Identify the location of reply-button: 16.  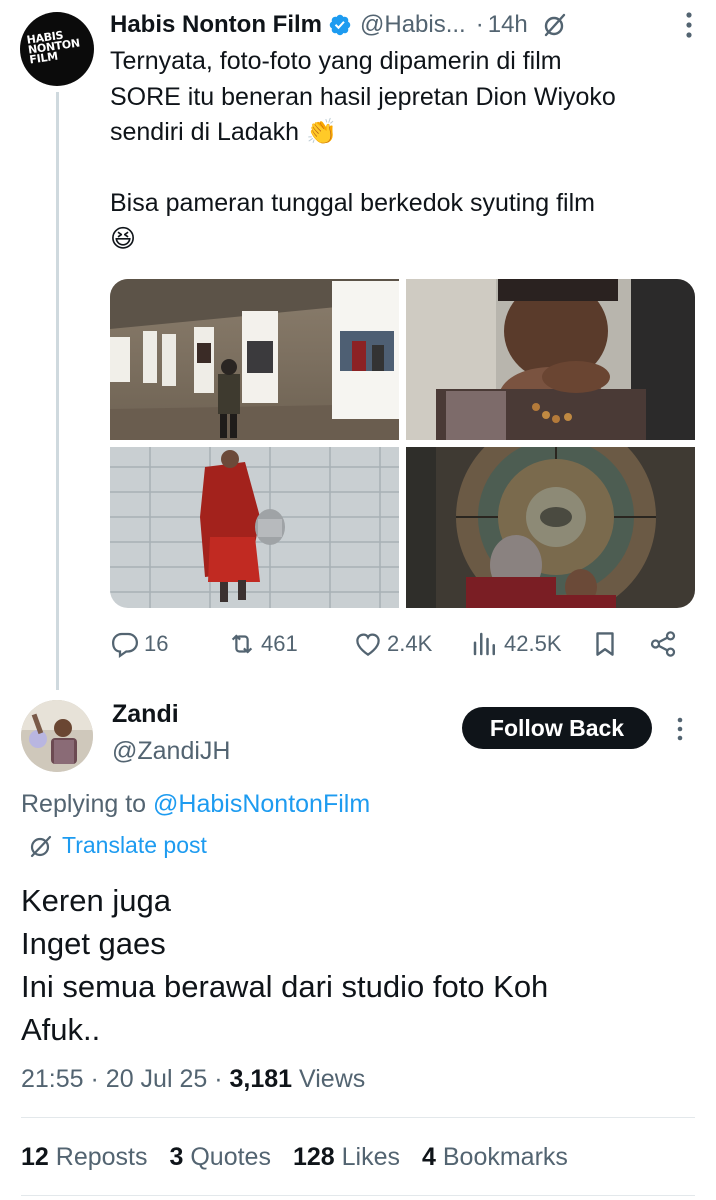
(139, 644).